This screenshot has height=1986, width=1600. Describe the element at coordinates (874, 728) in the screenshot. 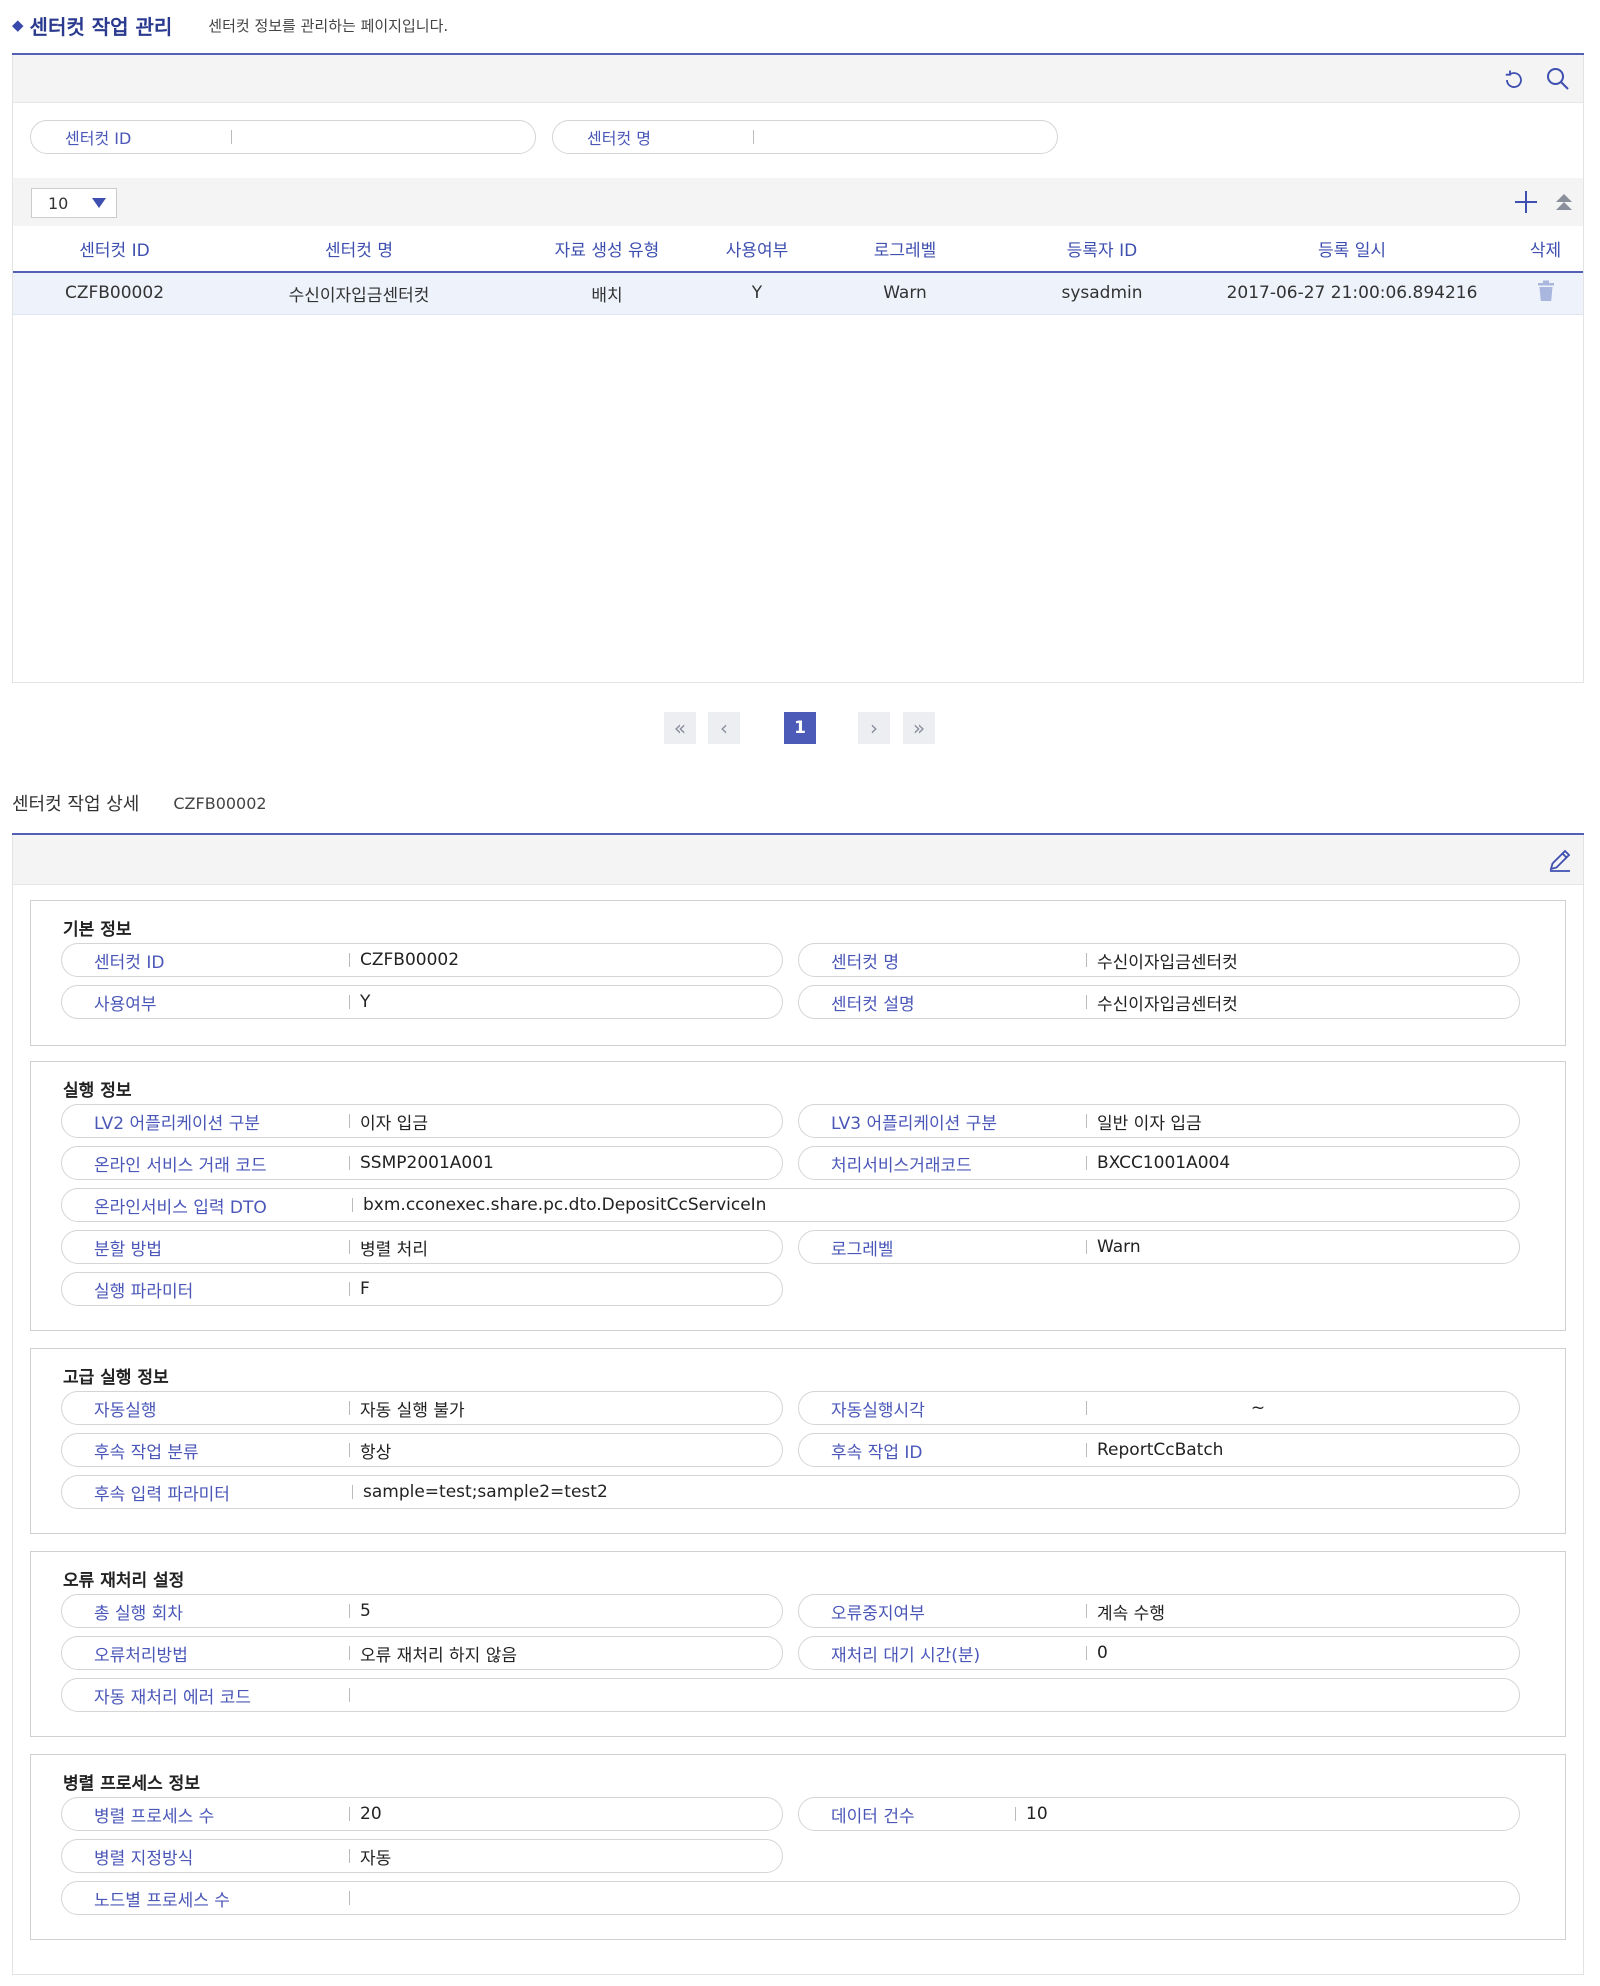

I see `next-page-button: ›` at that location.